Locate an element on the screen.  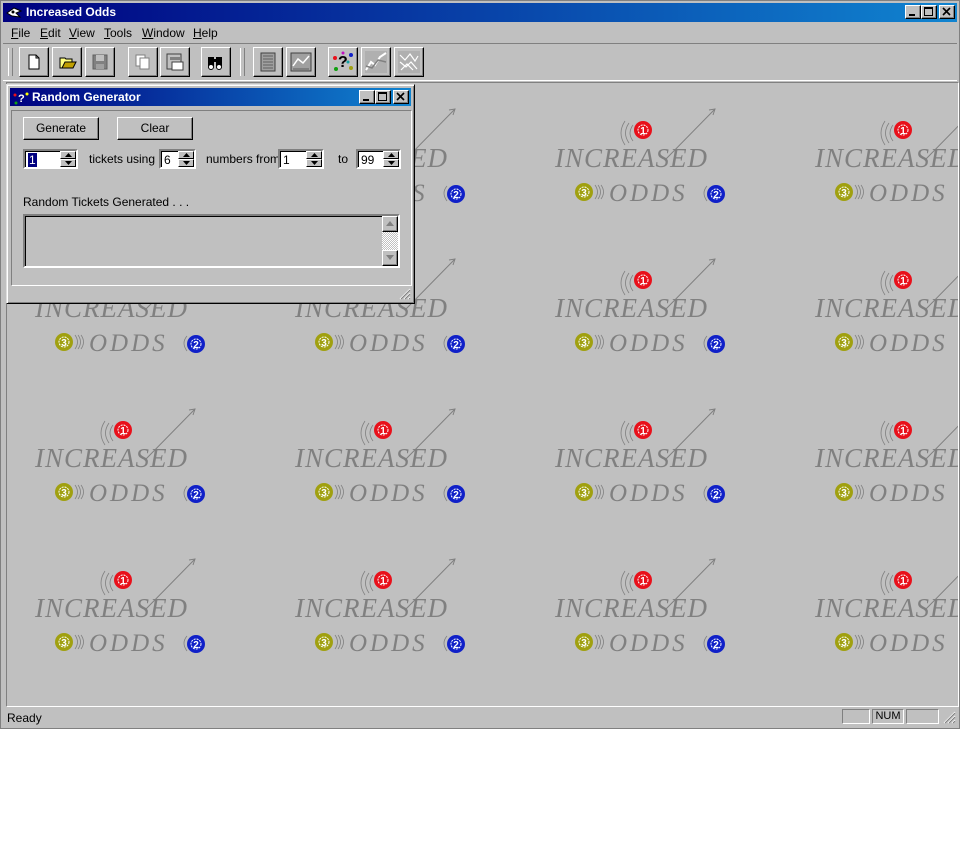
minimize-button is located at coordinates (913, 12).